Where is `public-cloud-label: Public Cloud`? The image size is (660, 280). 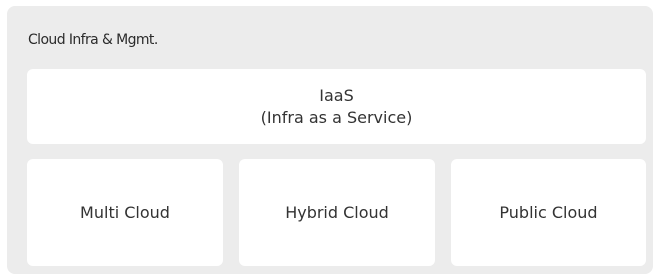 public-cloud-label: Public Cloud is located at coordinates (548, 212).